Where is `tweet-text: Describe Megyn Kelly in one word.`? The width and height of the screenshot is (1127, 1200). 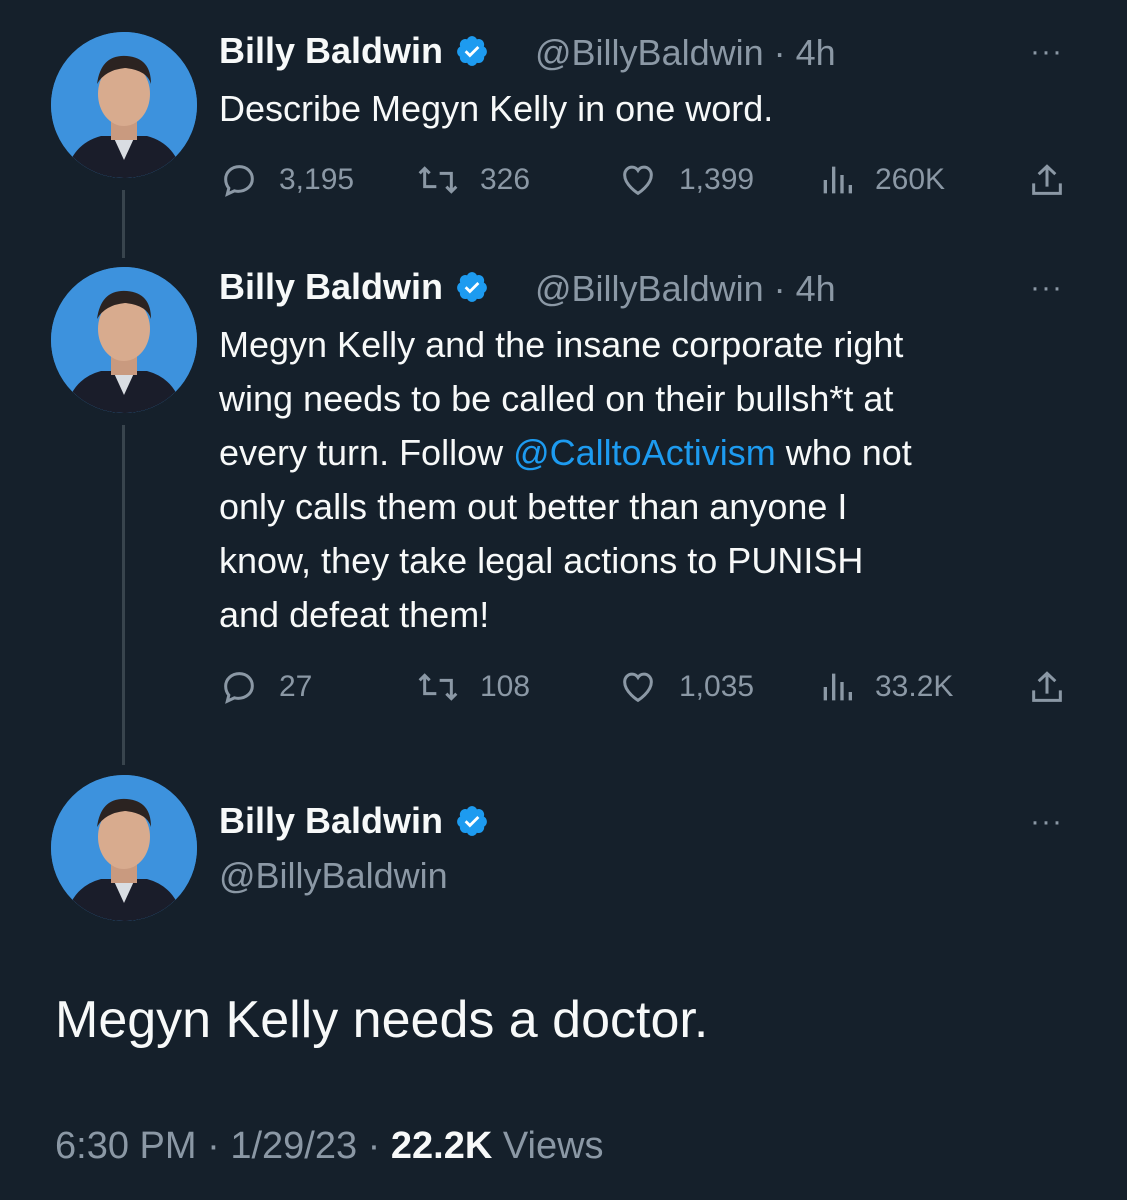
tweet-text: Describe Megyn Kelly in one word. is located at coordinates (496, 108).